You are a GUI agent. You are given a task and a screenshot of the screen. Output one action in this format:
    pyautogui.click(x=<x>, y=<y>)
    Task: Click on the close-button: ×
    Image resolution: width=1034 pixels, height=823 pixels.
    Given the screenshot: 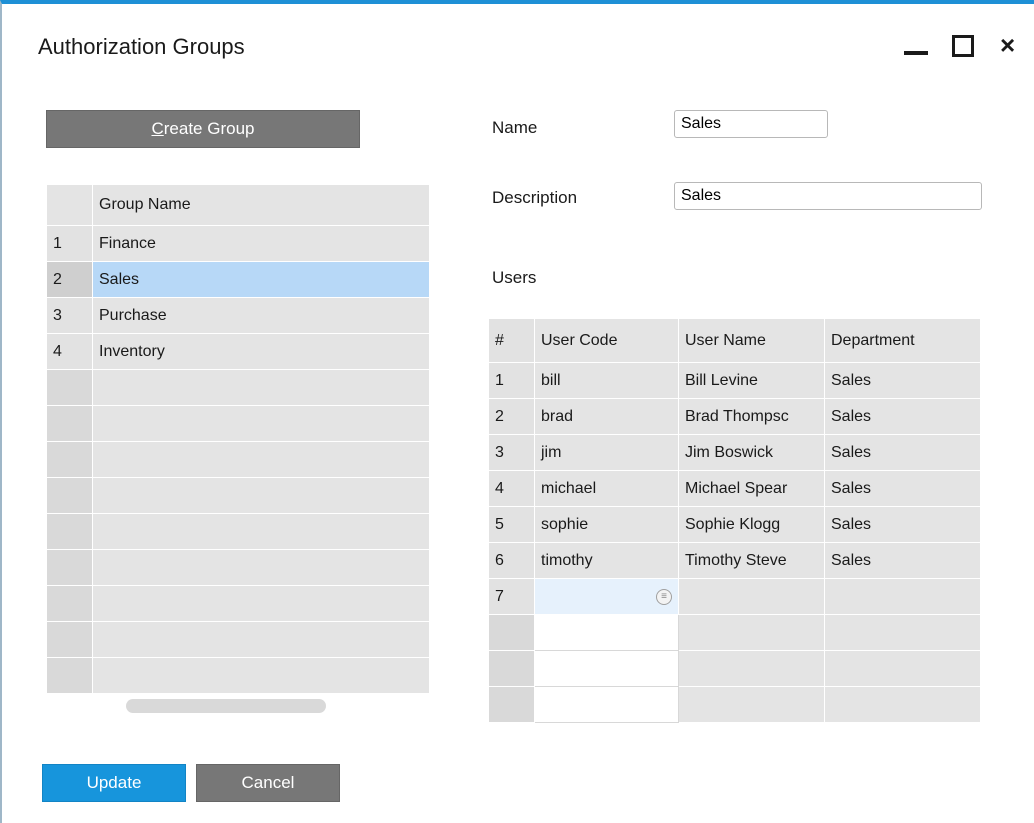 What is the action you would take?
    pyautogui.click(x=1011, y=45)
    